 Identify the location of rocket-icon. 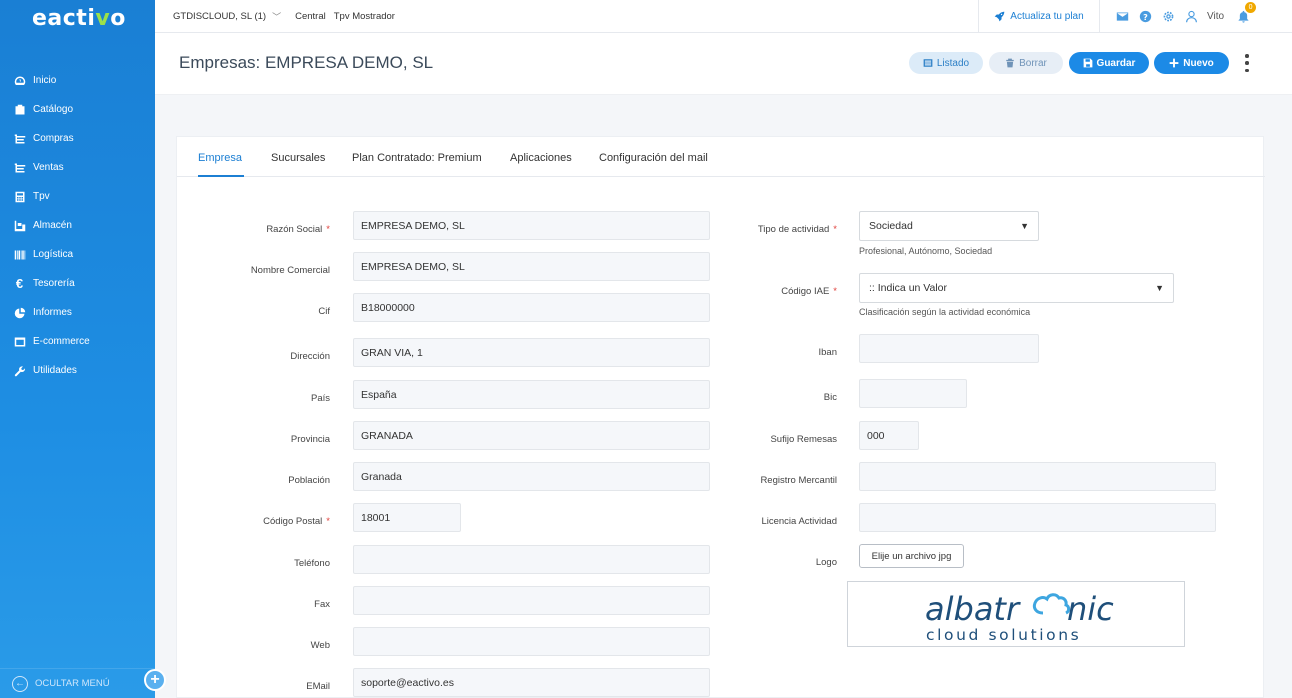
(999, 16).